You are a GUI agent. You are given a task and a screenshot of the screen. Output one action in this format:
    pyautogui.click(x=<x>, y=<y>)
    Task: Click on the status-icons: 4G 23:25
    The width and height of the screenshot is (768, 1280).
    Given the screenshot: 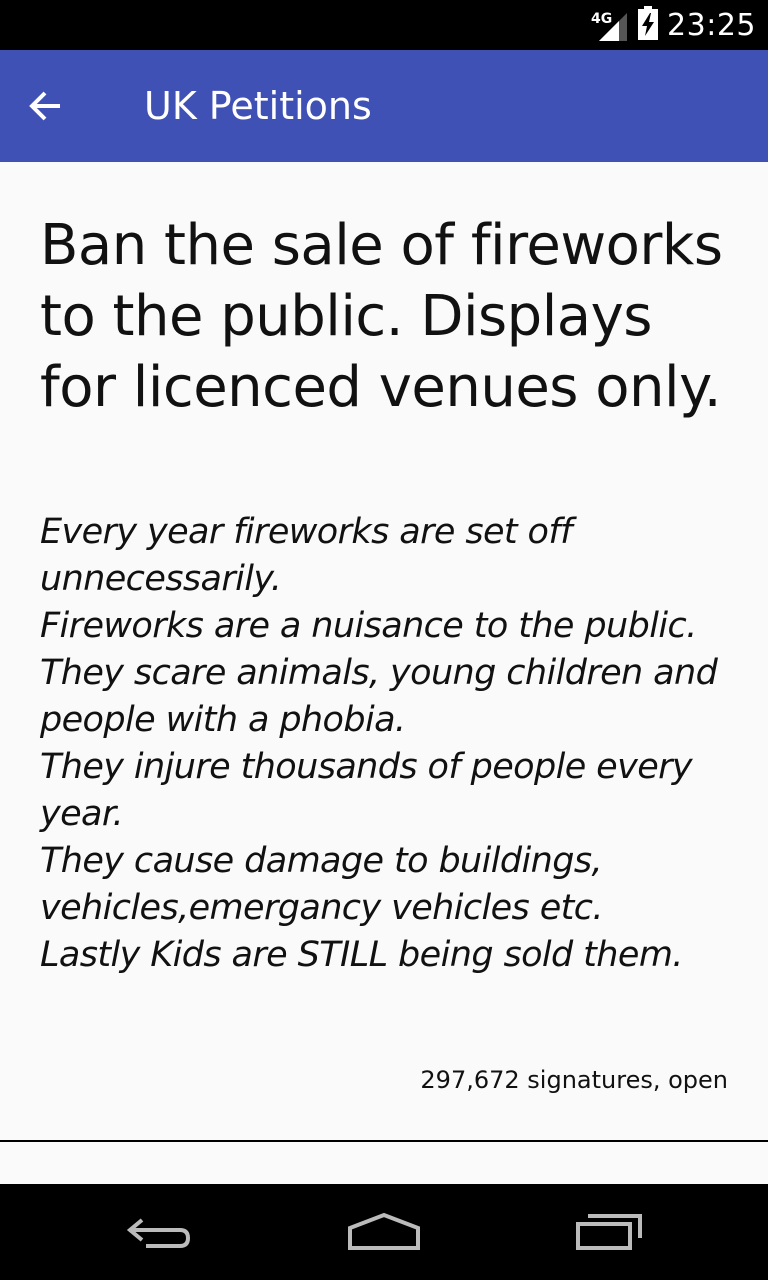 What is the action you would take?
    pyautogui.click(x=673, y=25)
    